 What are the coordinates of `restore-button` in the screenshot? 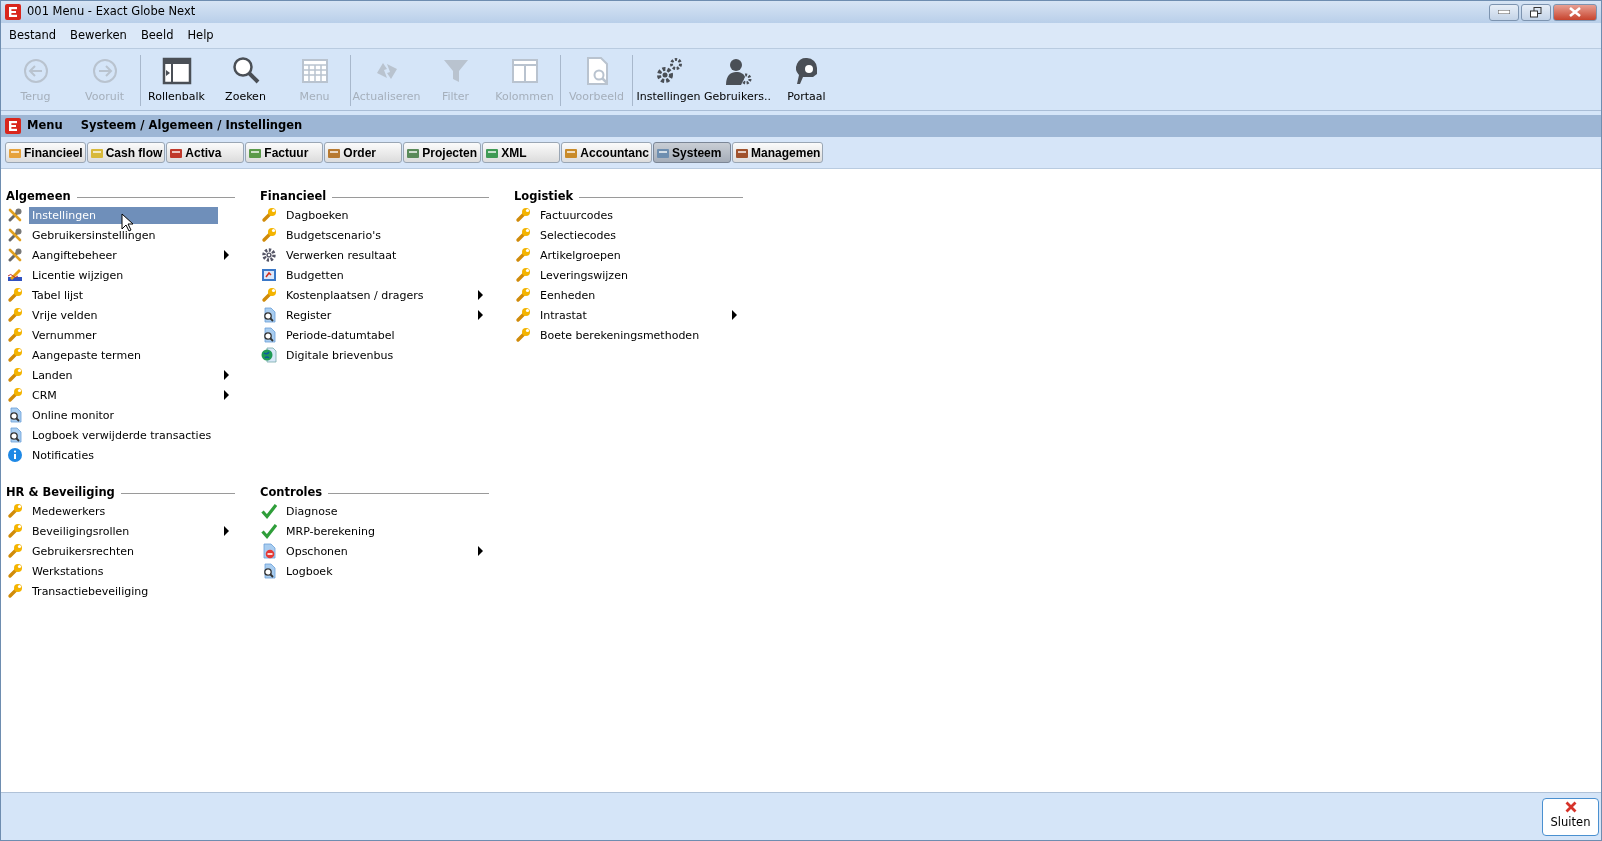 It's located at (1536, 12).